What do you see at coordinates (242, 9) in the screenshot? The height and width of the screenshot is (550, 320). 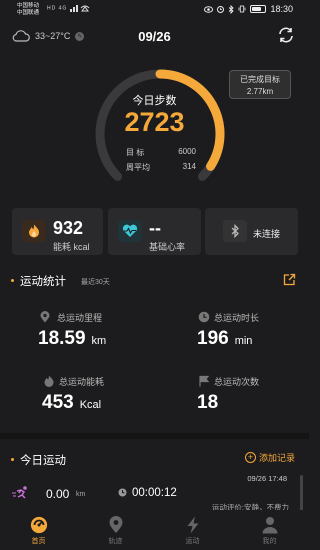 I see `vibrate-icon` at bounding box center [242, 9].